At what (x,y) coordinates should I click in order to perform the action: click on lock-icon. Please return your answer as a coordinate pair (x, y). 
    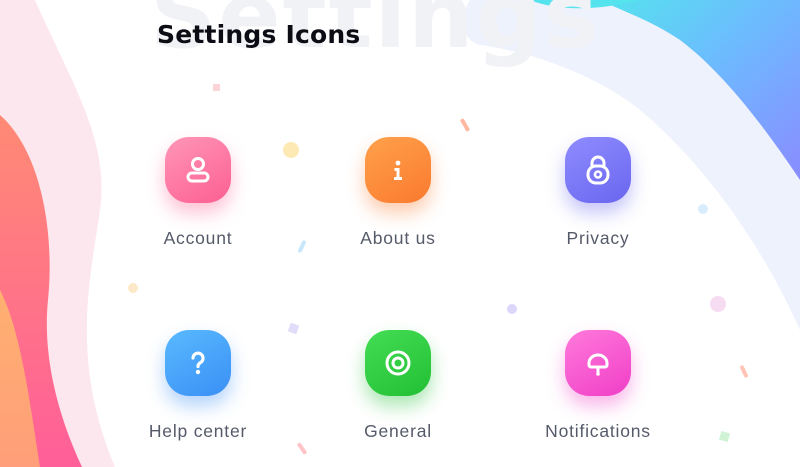
    Looking at the image, I should click on (598, 170).